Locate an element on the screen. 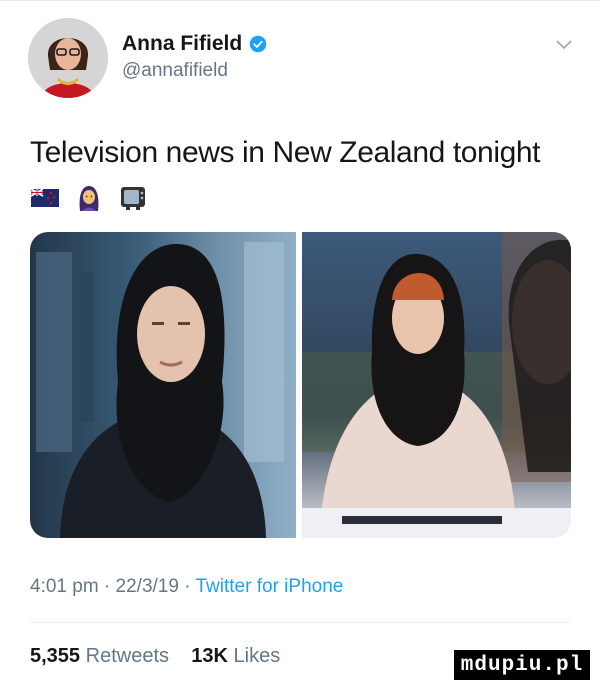 This screenshot has height=688, width=600. new-zealand-flag-emoji is located at coordinates (44, 197).